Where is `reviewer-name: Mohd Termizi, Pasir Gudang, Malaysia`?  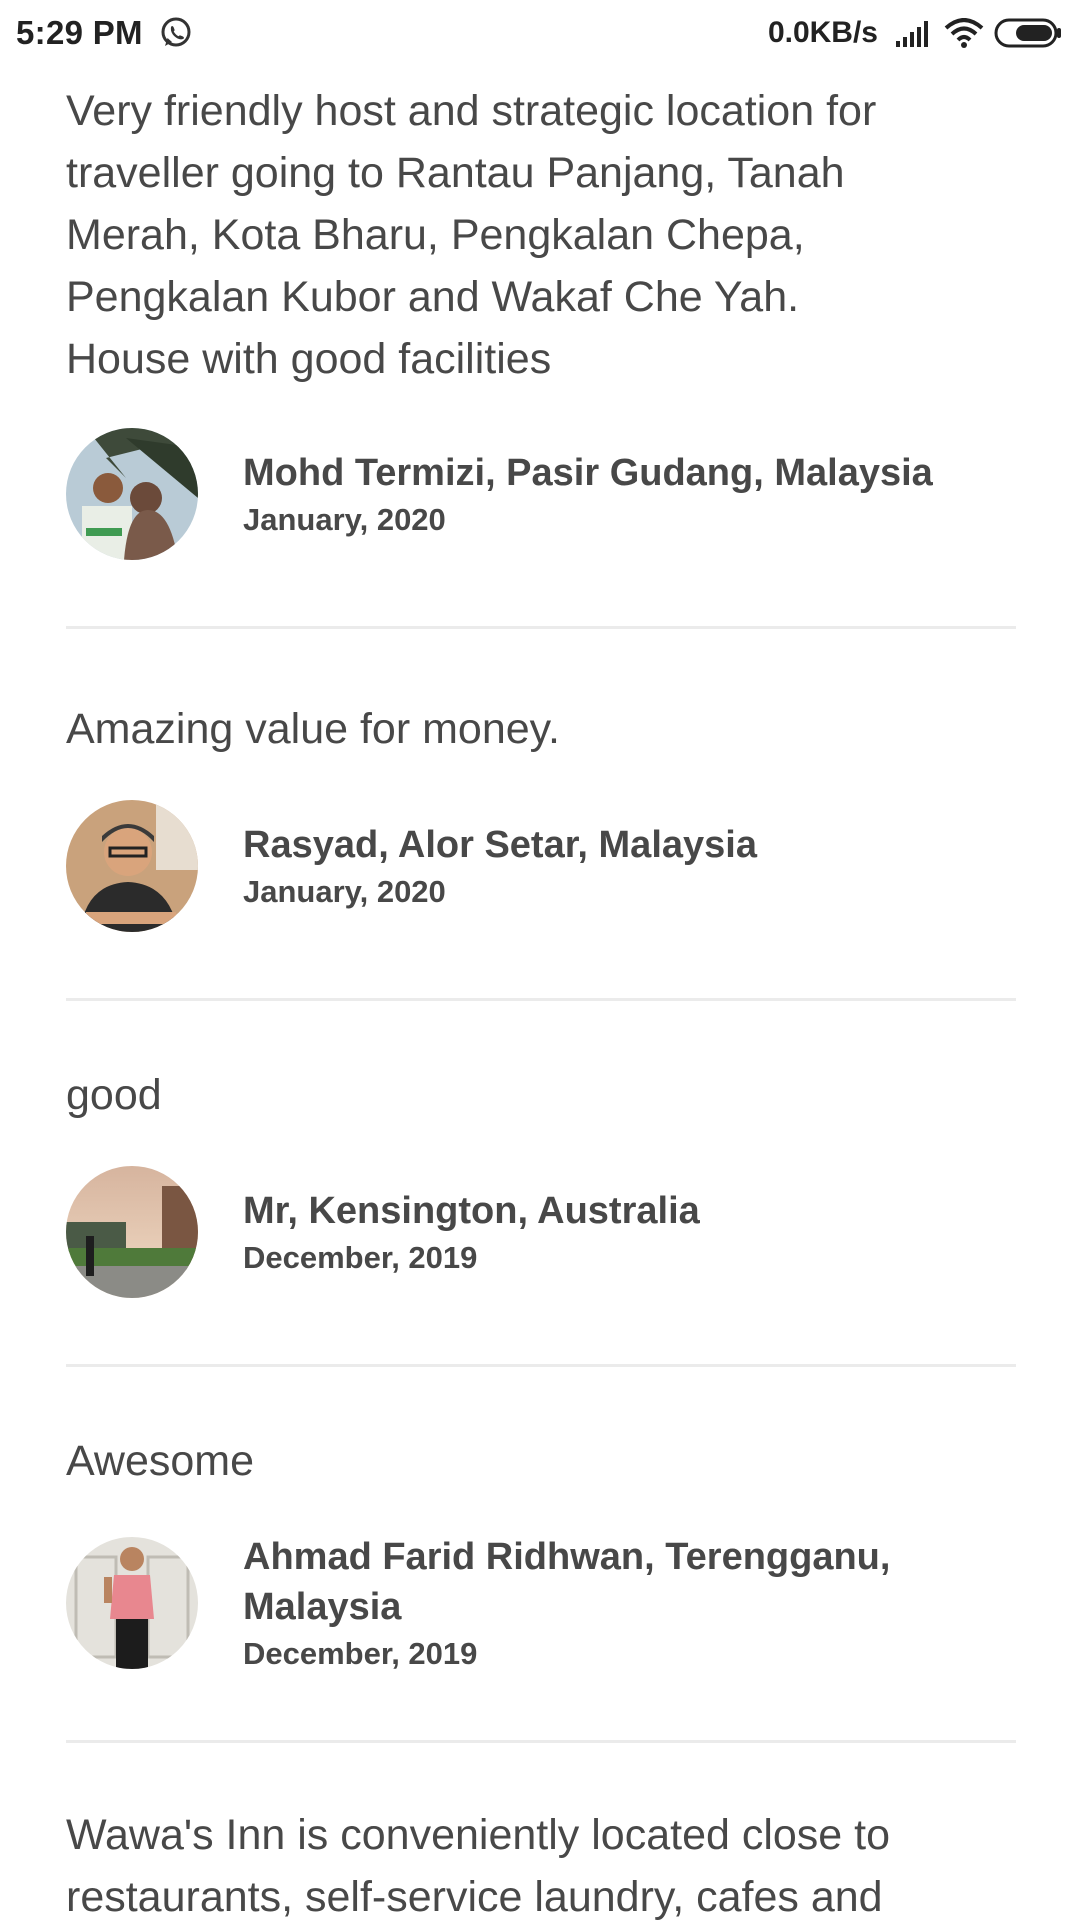 reviewer-name: Mohd Termizi, Pasir Gudang, Malaysia is located at coordinates (588, 473).